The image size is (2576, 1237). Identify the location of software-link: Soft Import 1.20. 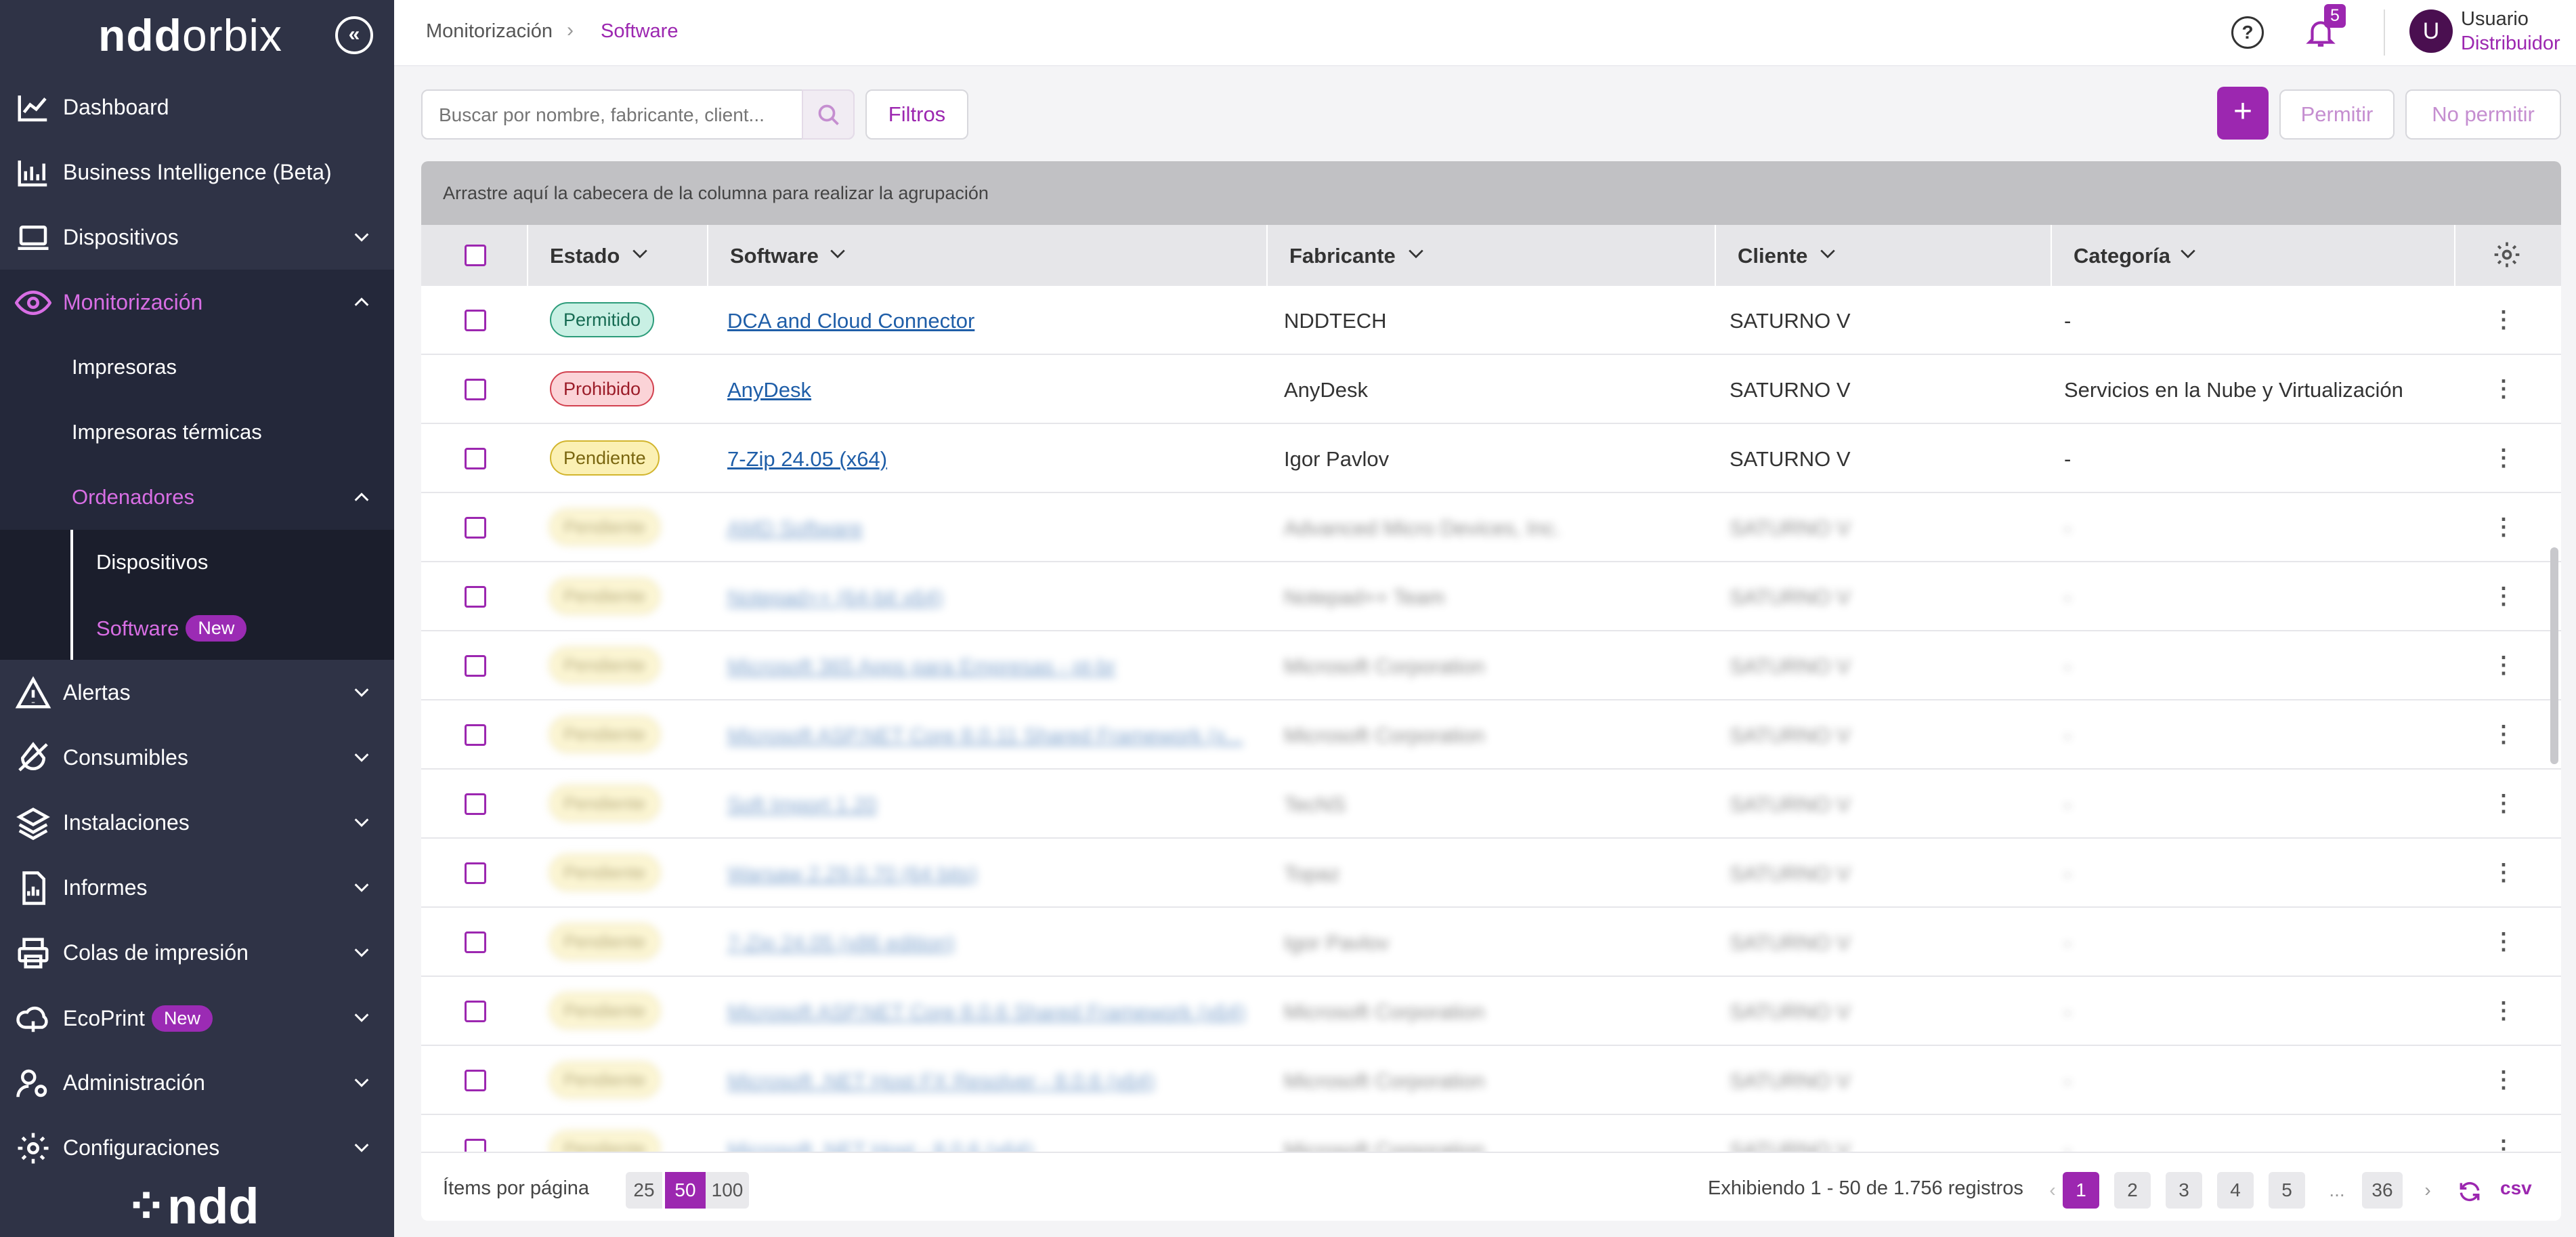
(802, 805).